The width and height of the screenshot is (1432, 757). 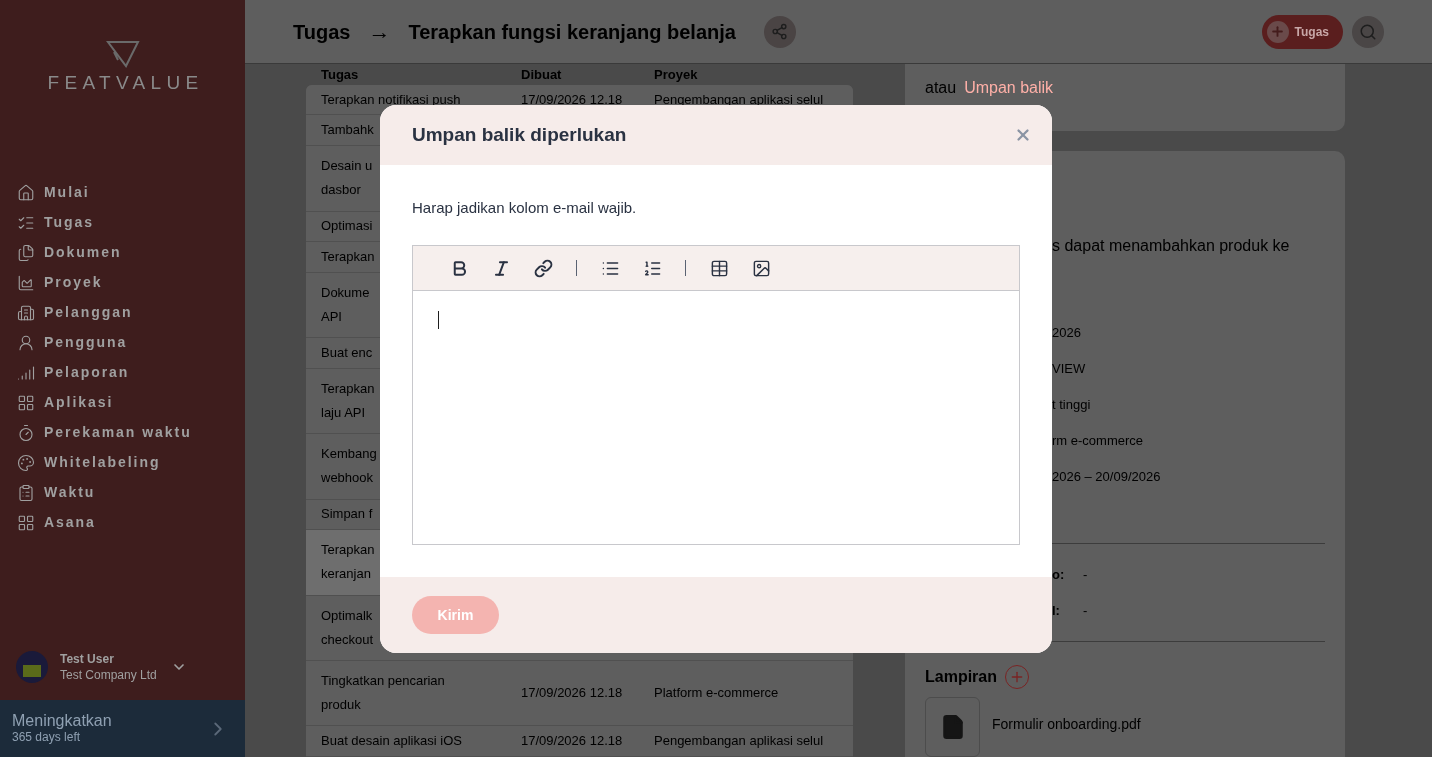 I want to click on upgrade-title: Meningkatkan, so click(x=62, y=720).